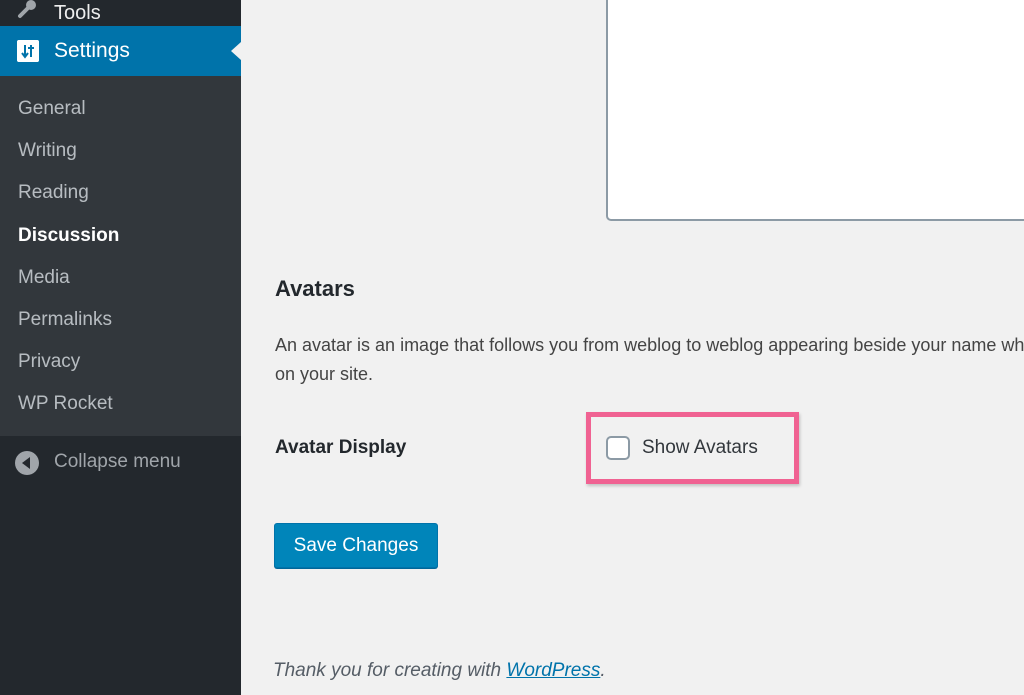 Image resolution: width=1024 pixels, height=695 pixels. I want to click on footer-thankyou: Thank you for creating with WordPress., so click(439, 671).